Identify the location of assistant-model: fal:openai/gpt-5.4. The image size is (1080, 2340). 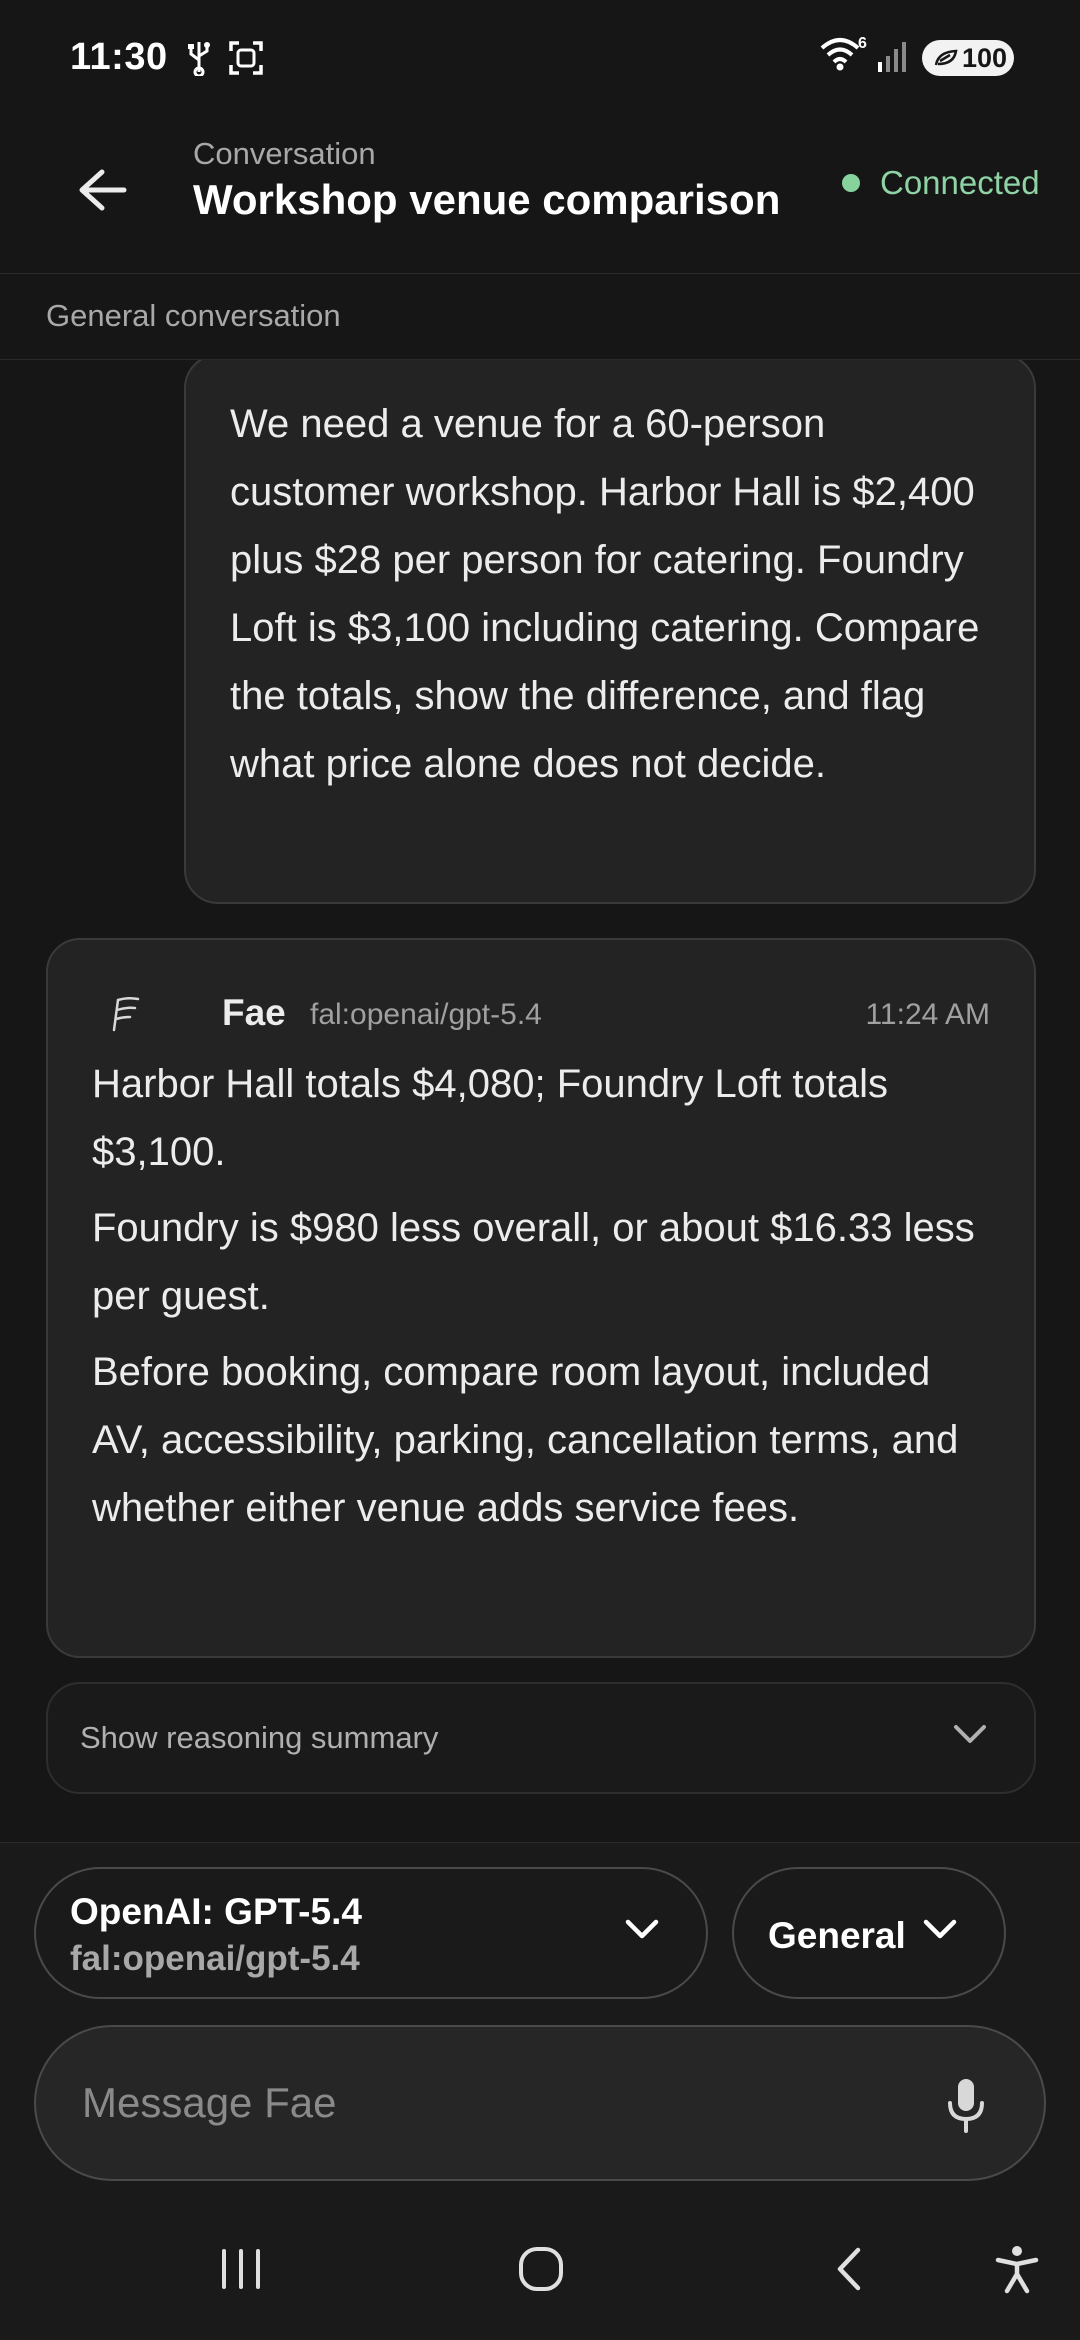
(426, 1014).